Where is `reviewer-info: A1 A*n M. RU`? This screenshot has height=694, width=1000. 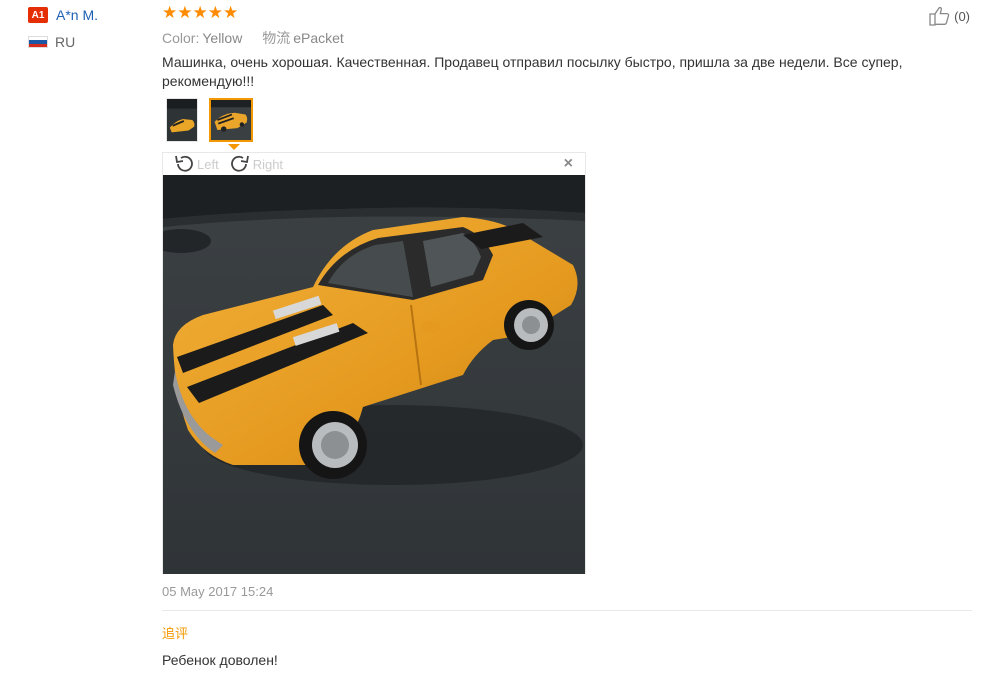
reviewer-info: A1 A*n M. RU is located at coordinates (63, 28).